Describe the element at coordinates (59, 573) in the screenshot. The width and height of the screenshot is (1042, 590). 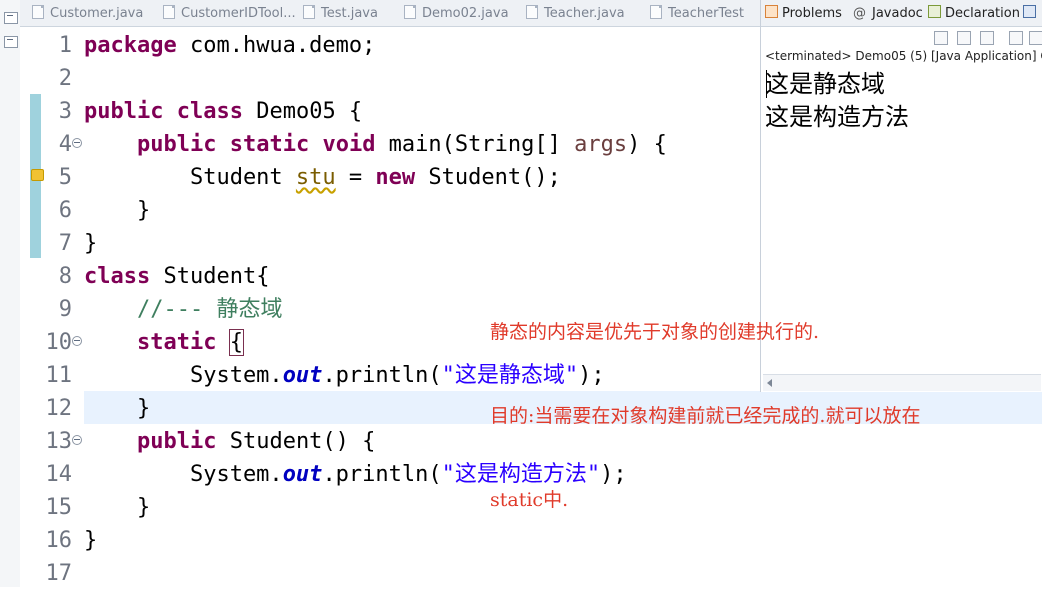
I see `line-number: 17` at that location.